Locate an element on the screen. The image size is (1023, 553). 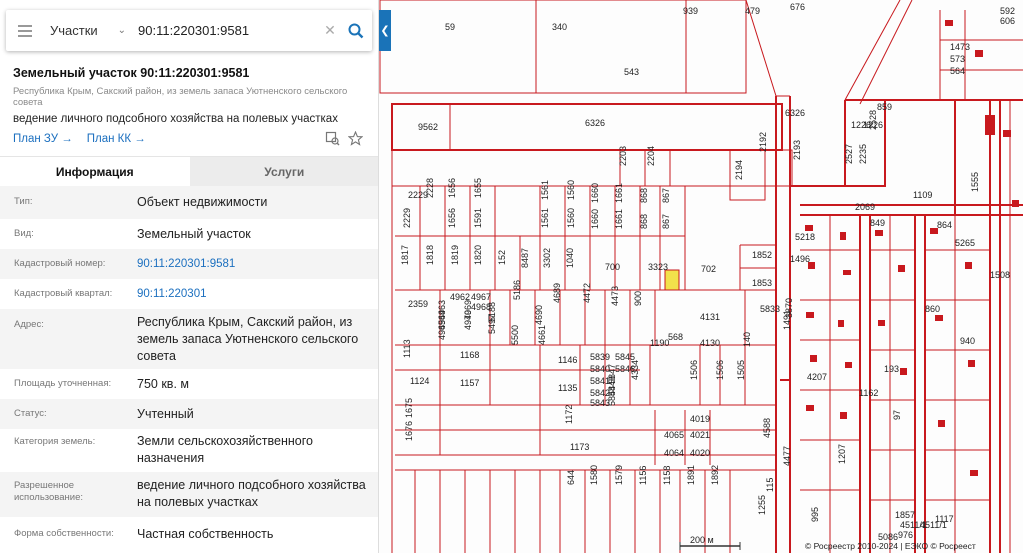
parcel-label: 1491 is located at coordinates (787, 320).